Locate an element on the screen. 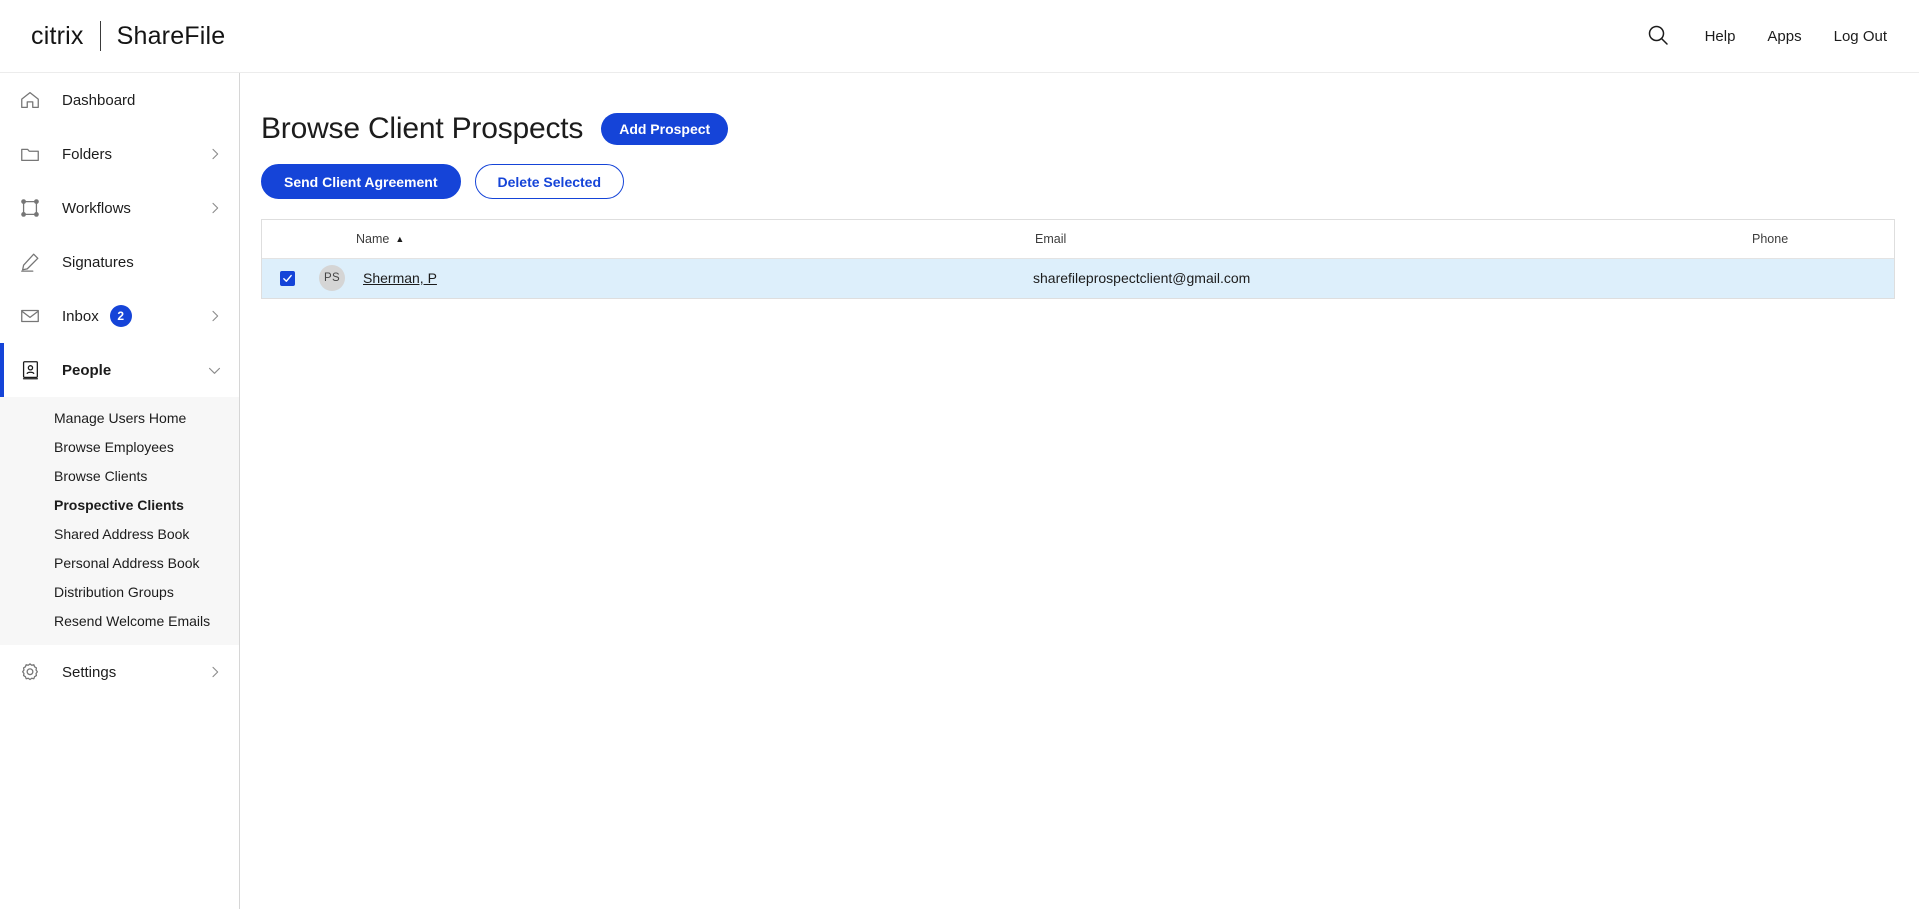 Image resolution: width=1919 pixels, height=909 pixels. submenu-label: Prospective Clients is located at coordinates (119, 504).